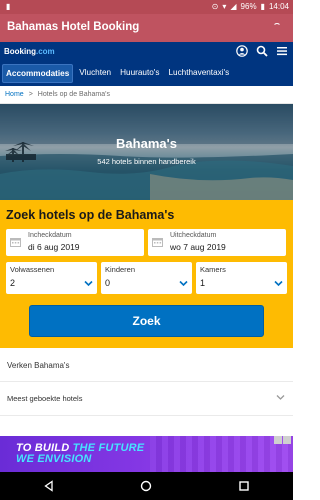 This screenshot has height=500, width=320. I want to click on adults-select: Volwassenen 2, so click(51, 278).